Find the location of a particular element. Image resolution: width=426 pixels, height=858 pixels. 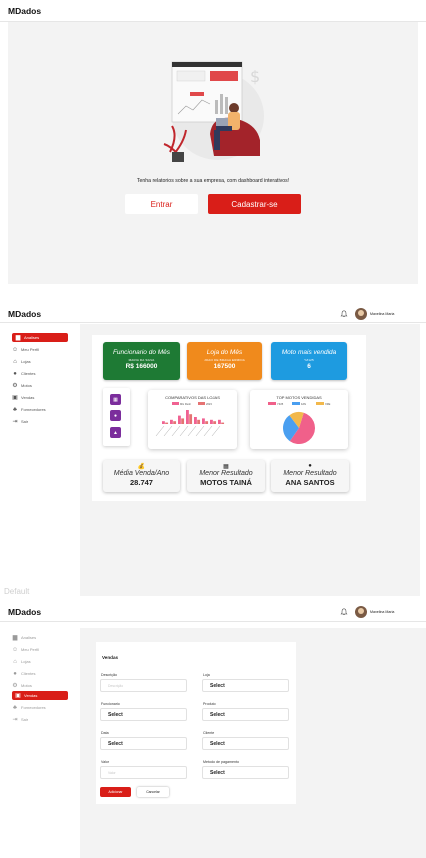

warning-icon: ▲ is located at coordinates (115, 432).